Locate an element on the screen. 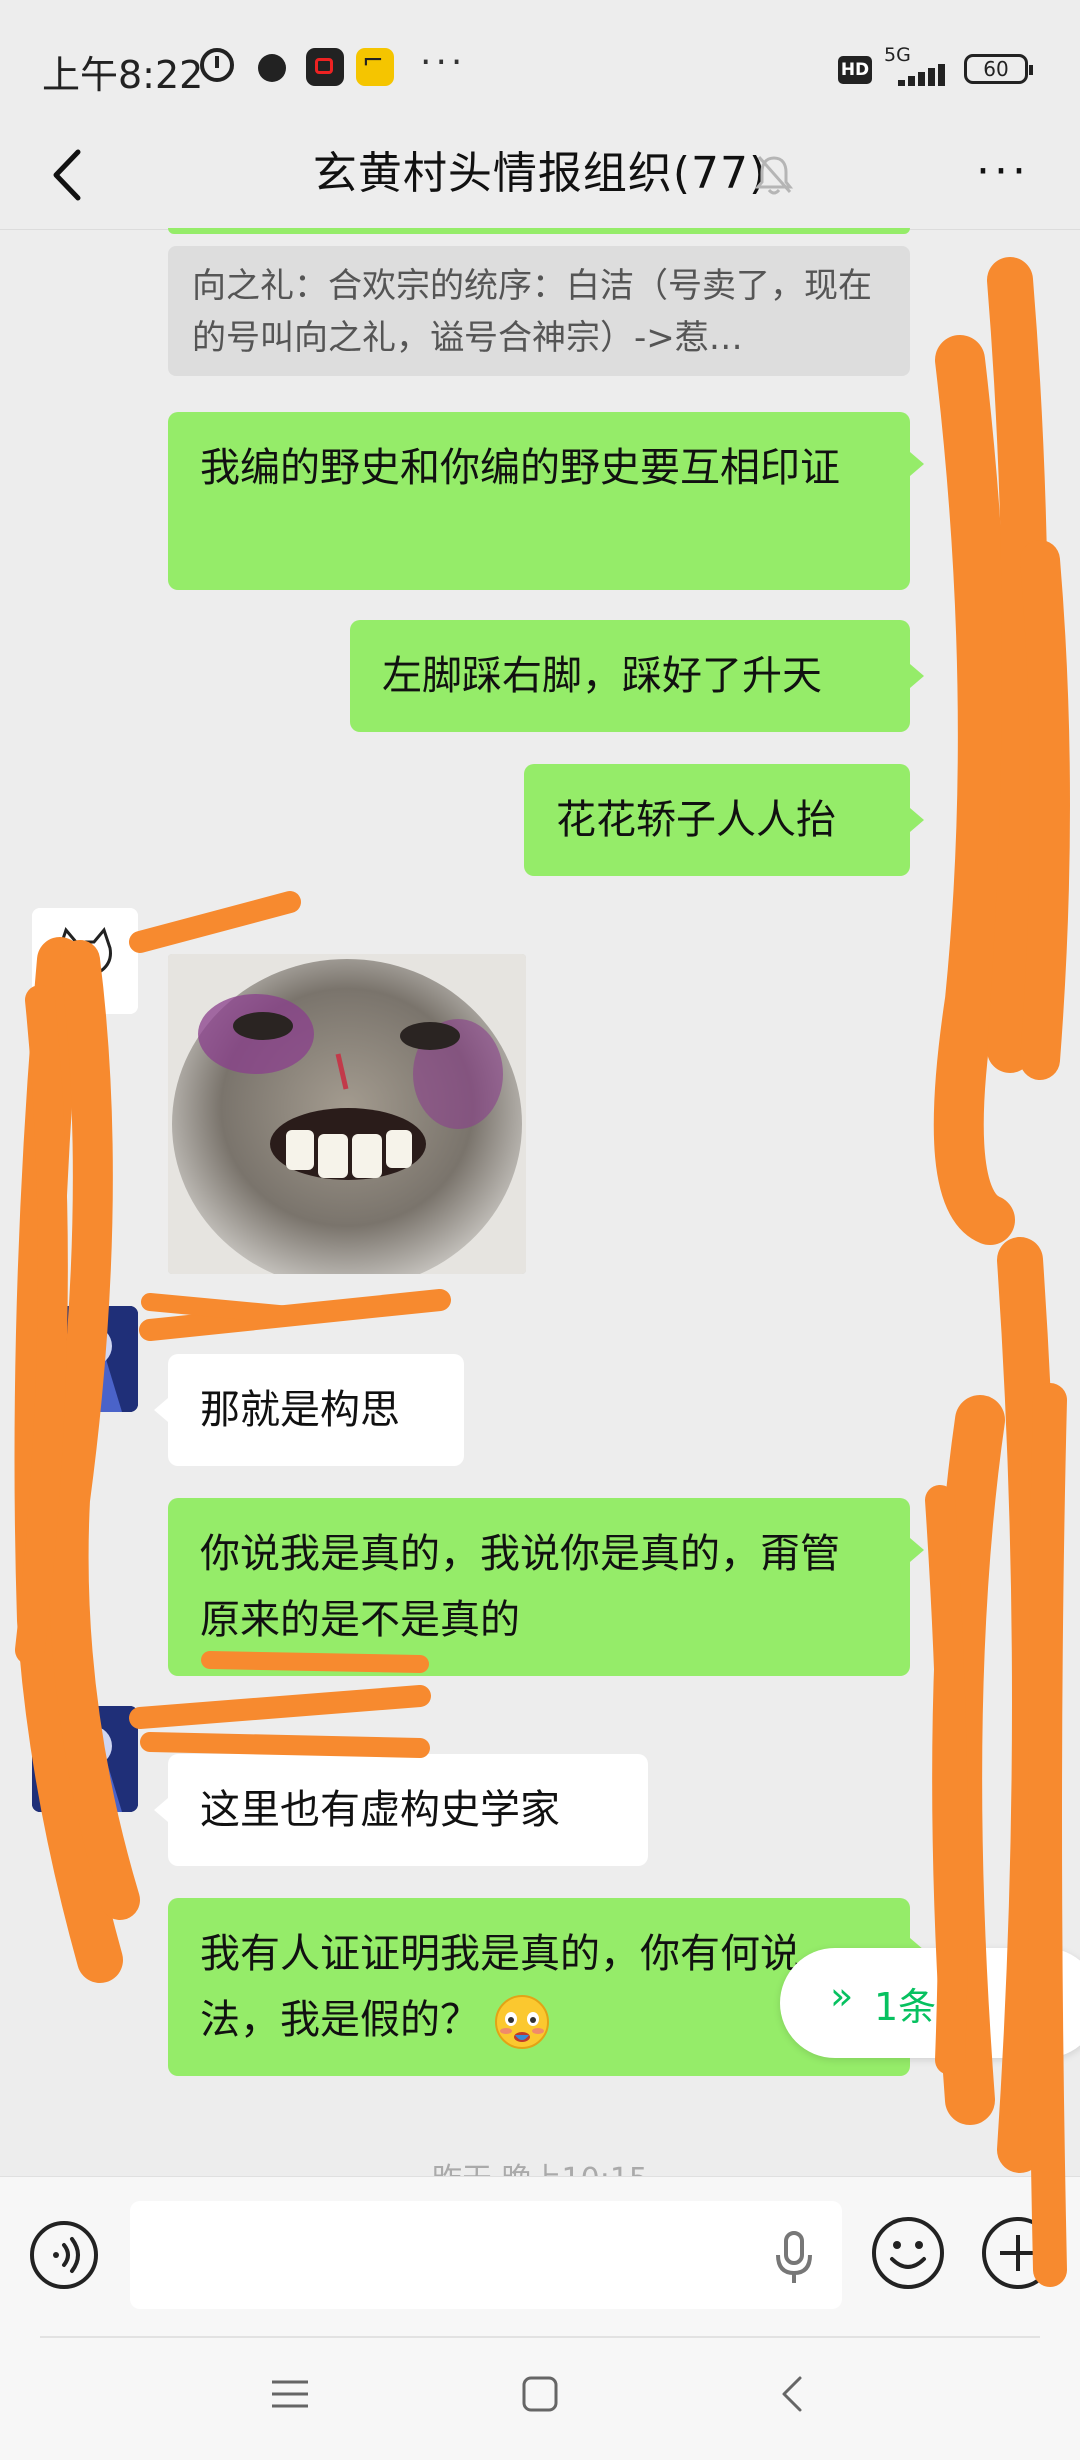  flushed-face-emoji-icon is located at coordinates (521, 2022).